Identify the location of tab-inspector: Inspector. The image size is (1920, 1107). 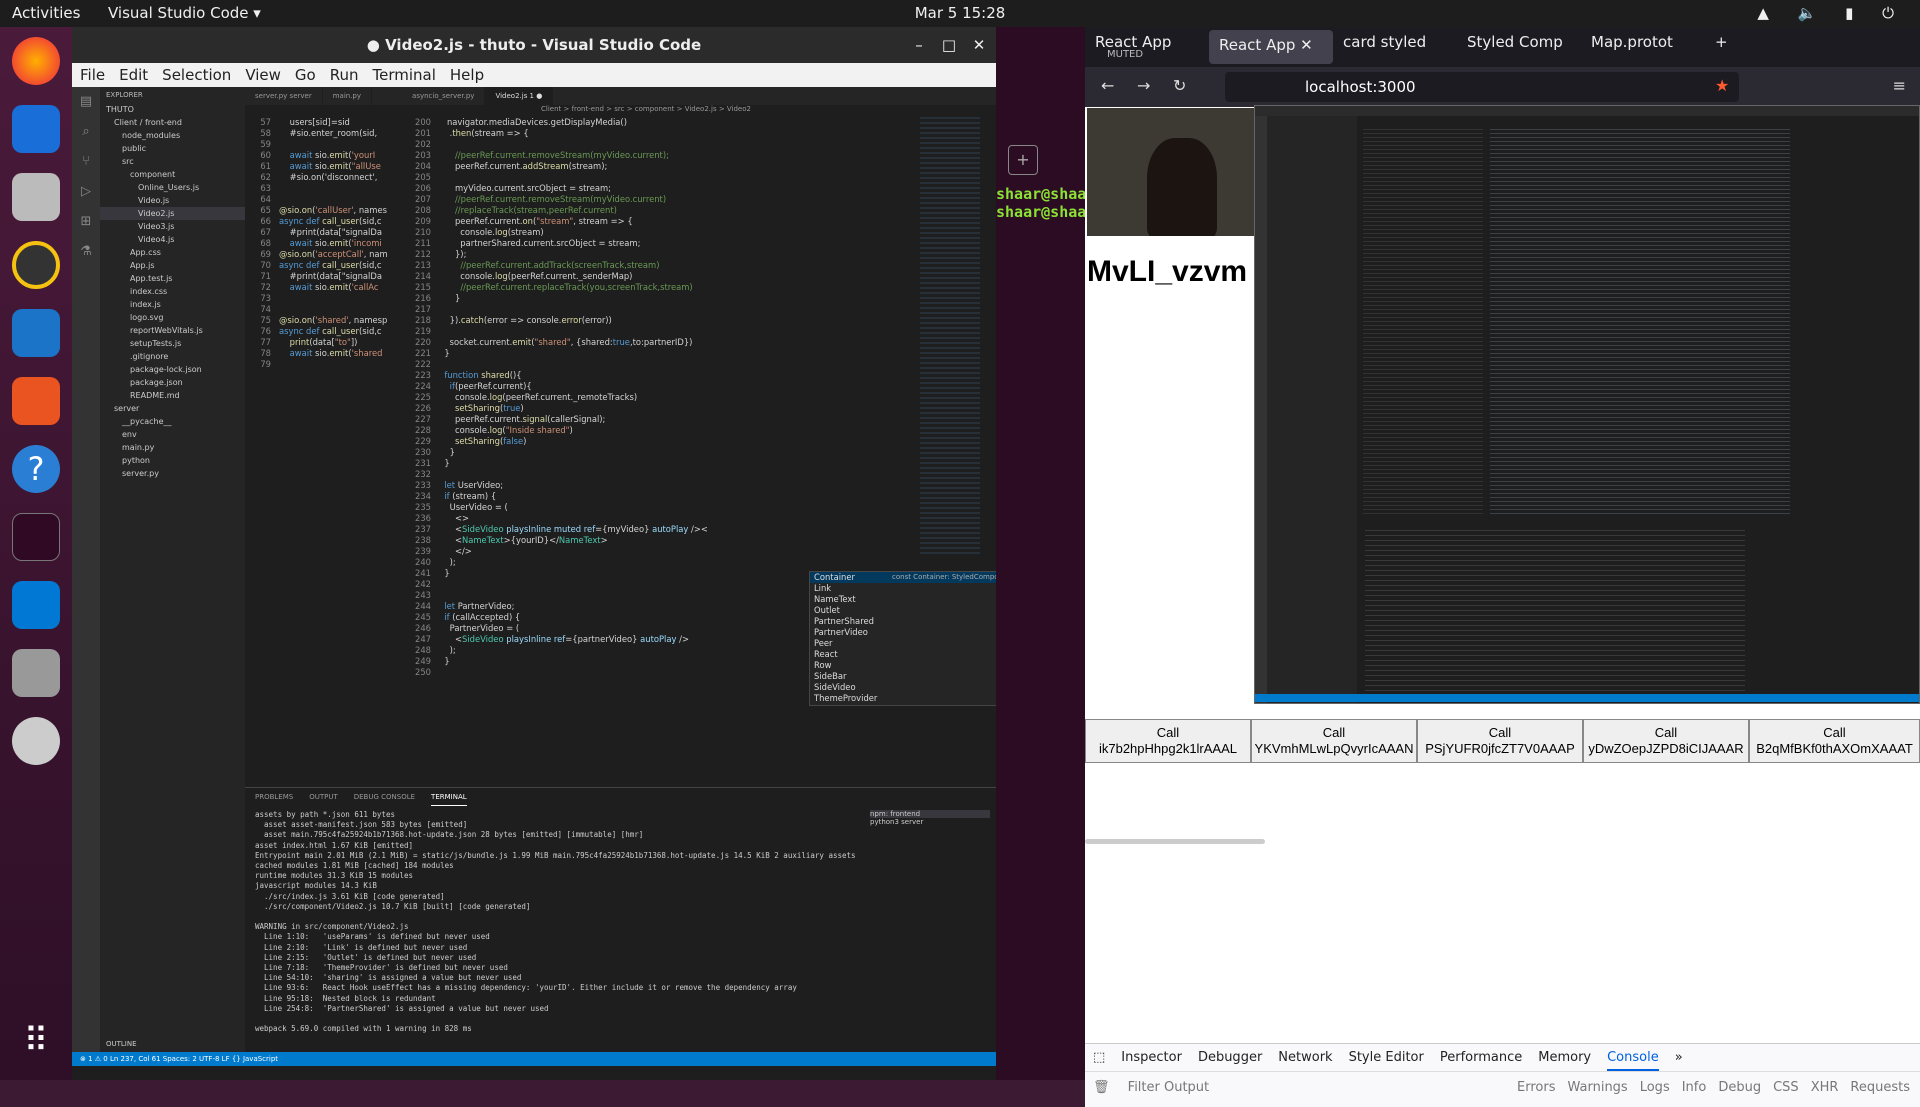
(1151, 1057).